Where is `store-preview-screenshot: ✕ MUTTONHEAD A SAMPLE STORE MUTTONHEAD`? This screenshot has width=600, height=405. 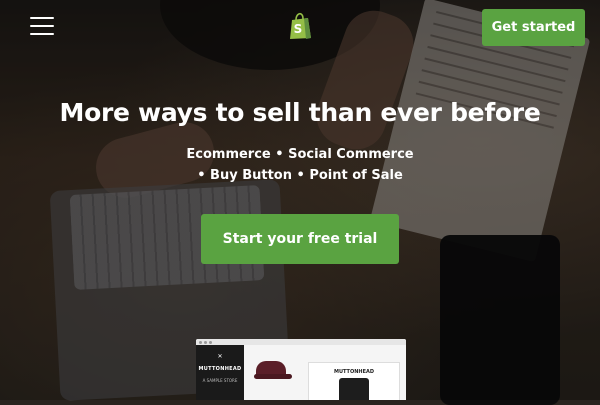 store-preview-screenshot: ✕ MUTTONHEAD A SAMPLE STORE MUTTONHEAD is located at coordinates (301, 369).